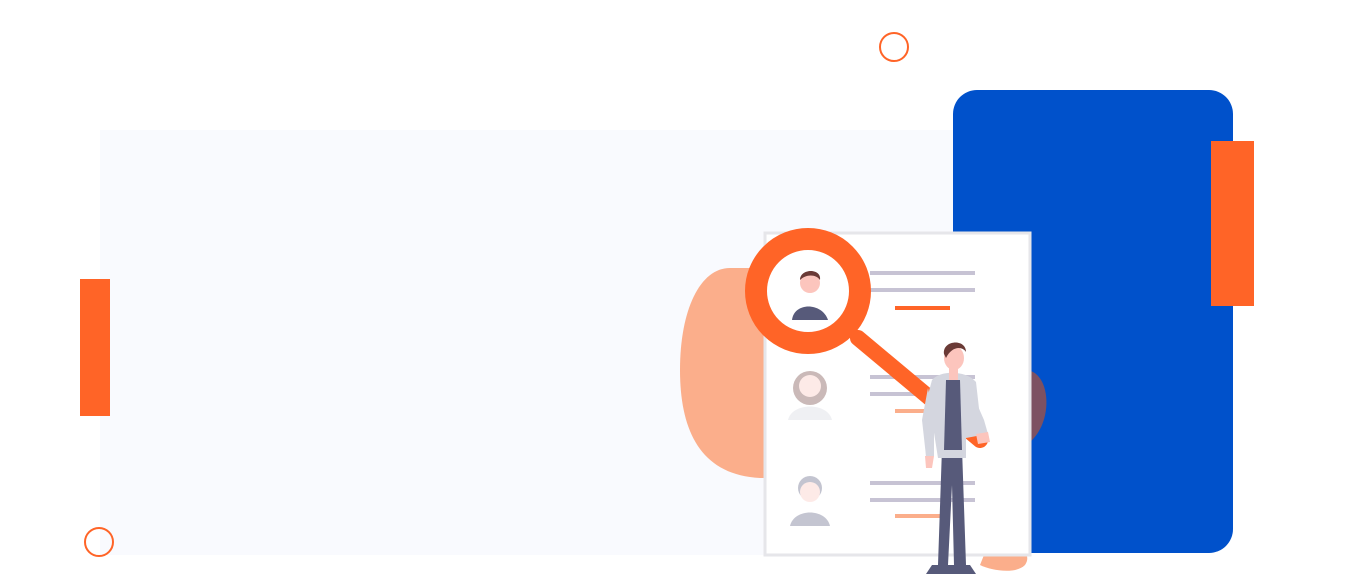  Describe the element at coordinates (808, 291) in the screenshot. I see `magnifying-glass-icon` at that location.